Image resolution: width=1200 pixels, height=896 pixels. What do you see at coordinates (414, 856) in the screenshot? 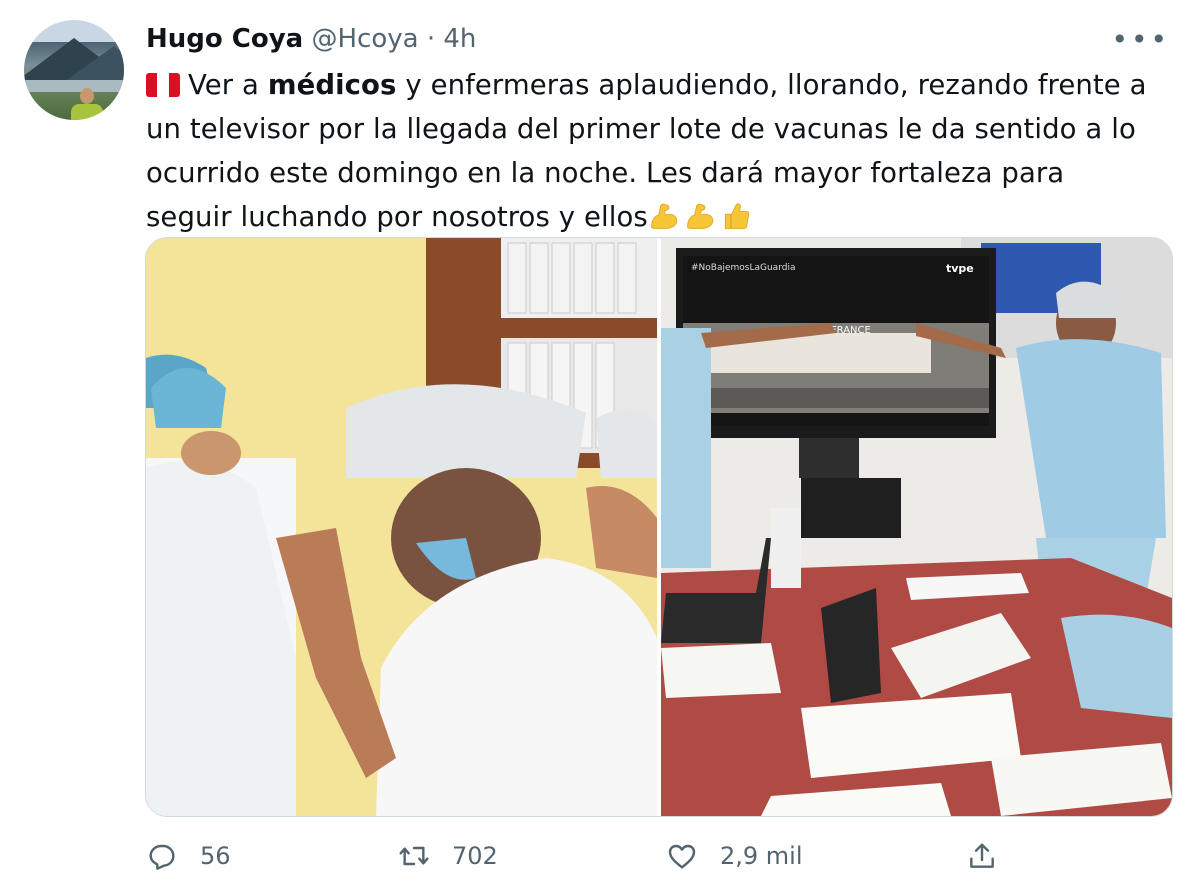
I see `retweet-icon` at bounding box center [414, 856].